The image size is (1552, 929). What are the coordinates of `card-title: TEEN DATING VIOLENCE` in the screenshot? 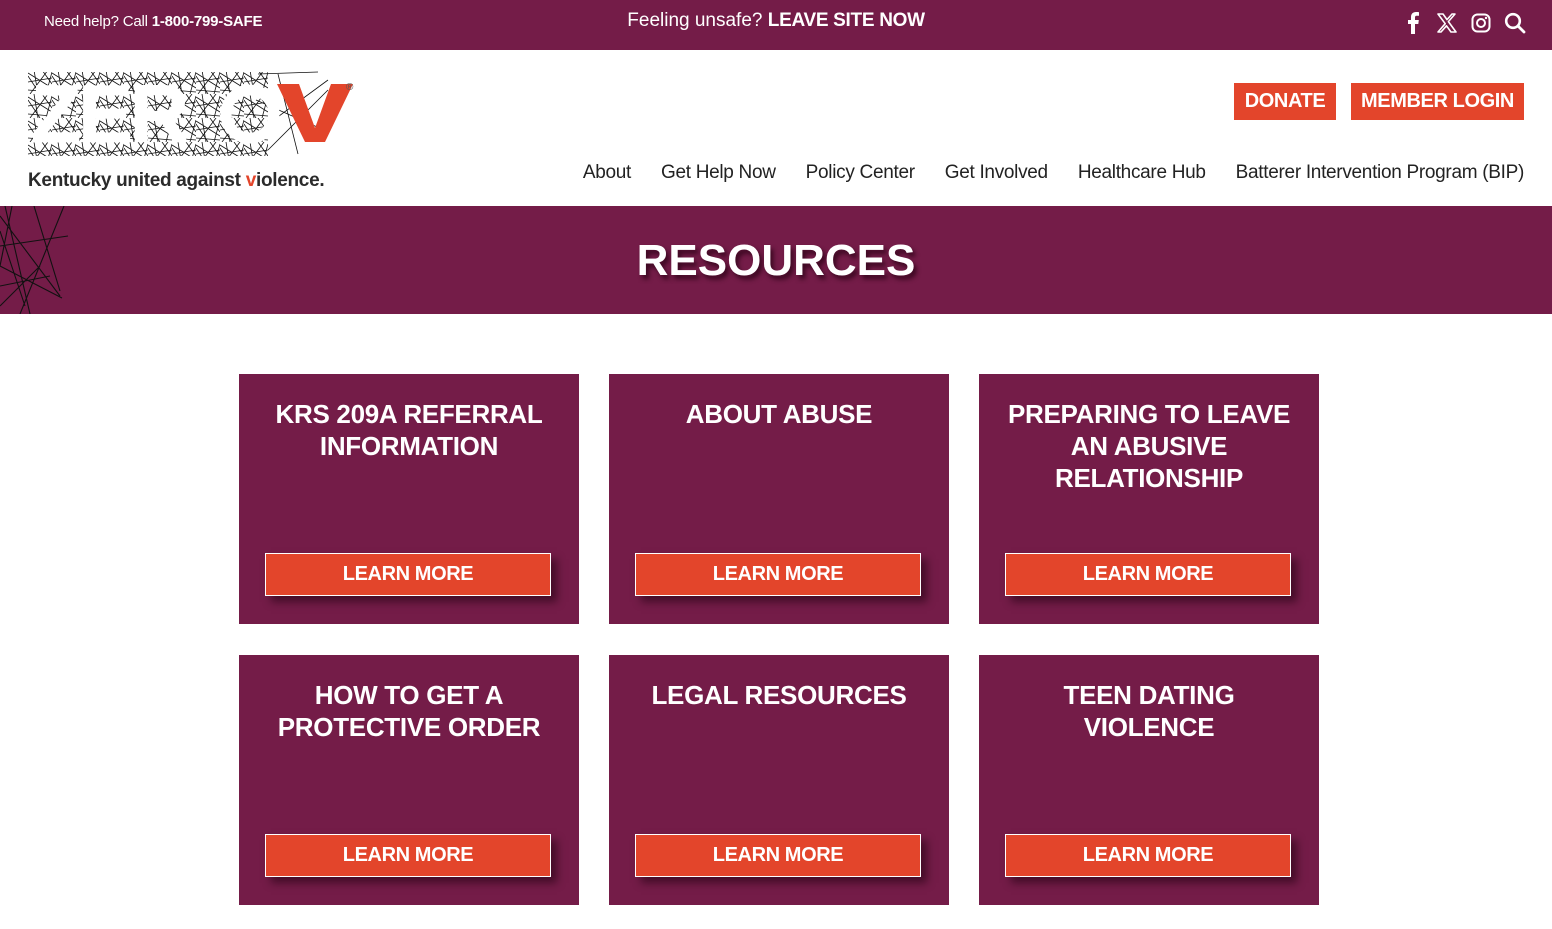 It's located at (1149, 711).